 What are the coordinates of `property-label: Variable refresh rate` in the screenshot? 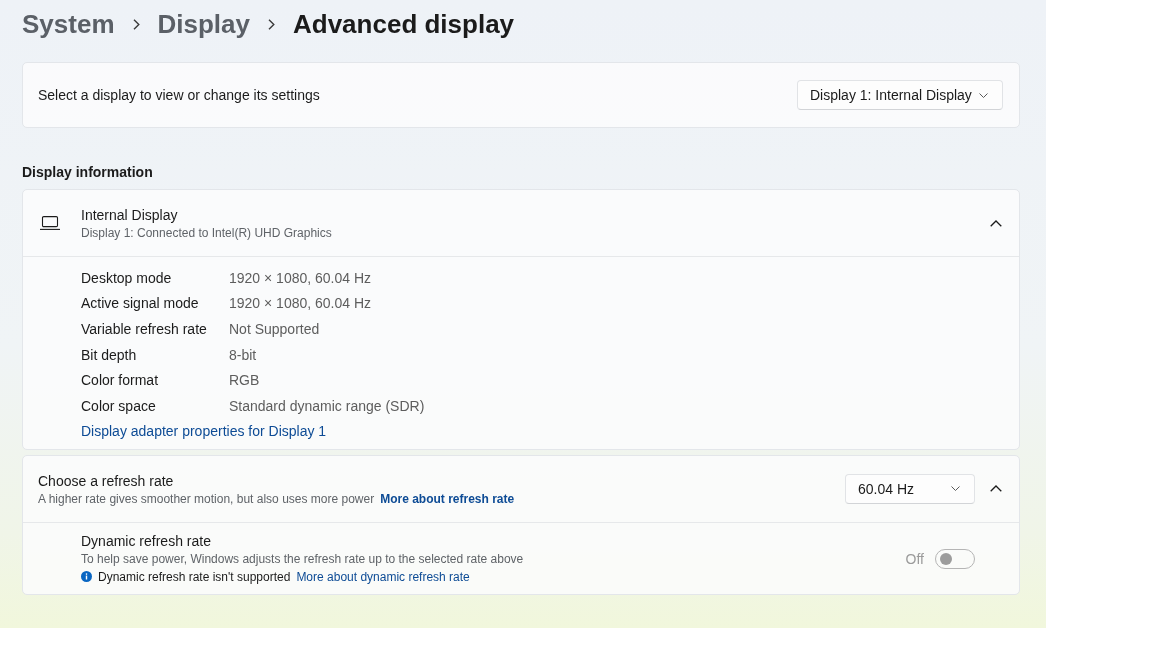 It's located at (144, 329).